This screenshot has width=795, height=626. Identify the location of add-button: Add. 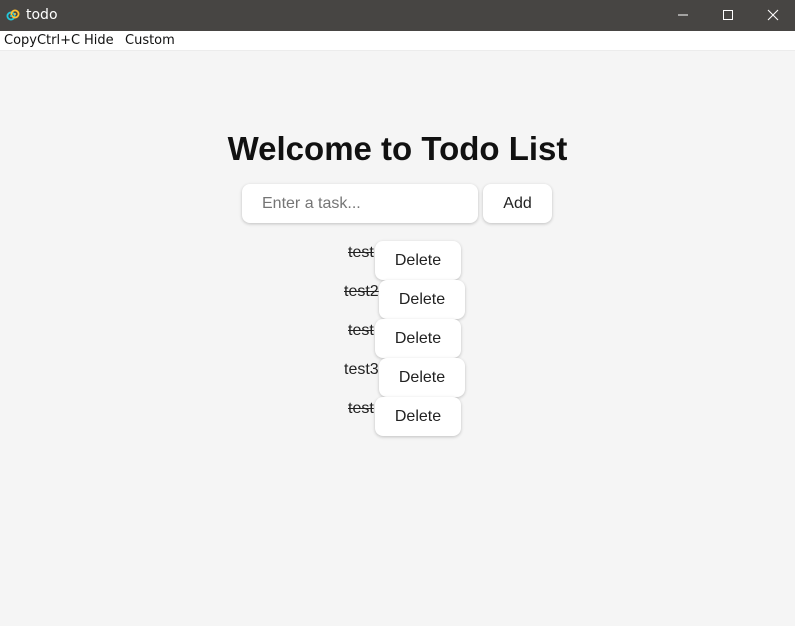
(517, 203).